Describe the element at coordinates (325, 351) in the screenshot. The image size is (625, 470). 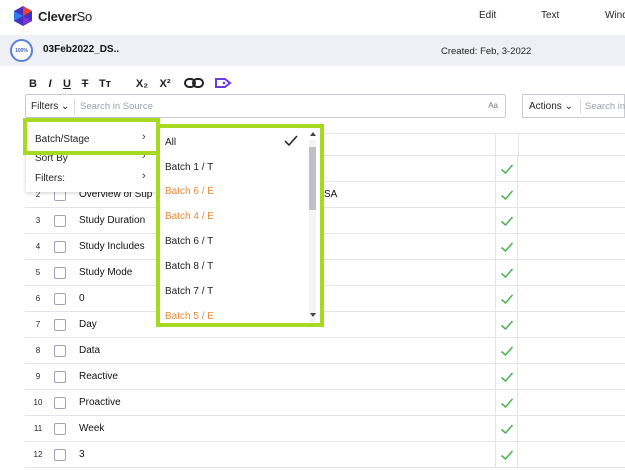
I see `table-row: 8 Data` at that location.